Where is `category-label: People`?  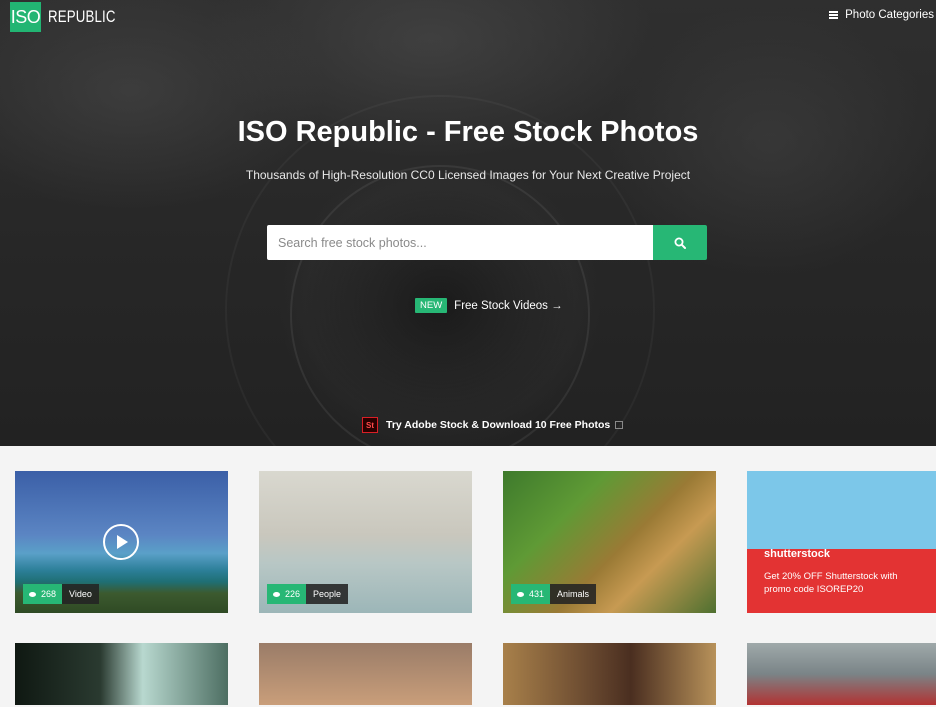
category-label: People is located at coordinates (327, 594).